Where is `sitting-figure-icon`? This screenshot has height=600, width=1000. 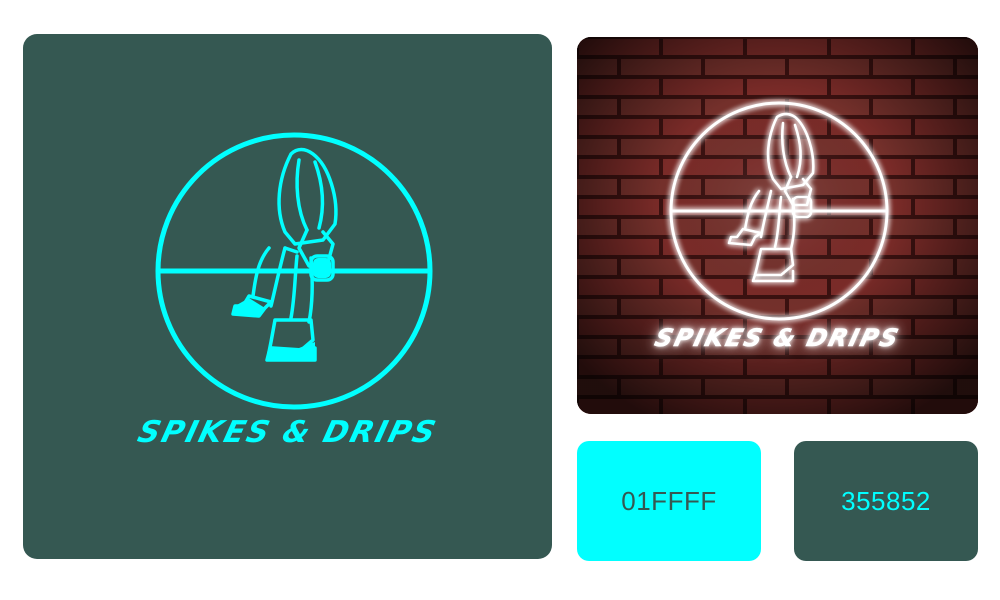
sitting-figure-icon is located at coordinates (284, 254).